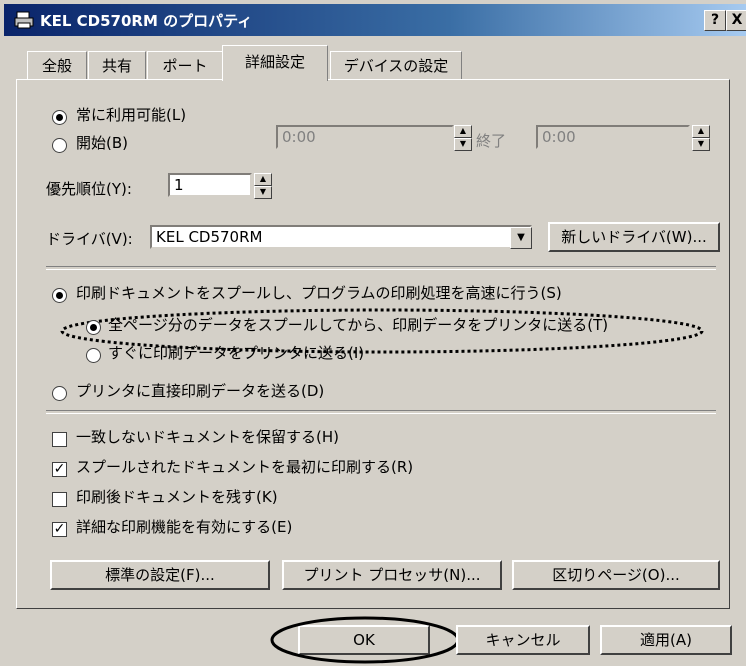  I want to click on always-available-label: 常に利用可能(L), so click(131, 115).